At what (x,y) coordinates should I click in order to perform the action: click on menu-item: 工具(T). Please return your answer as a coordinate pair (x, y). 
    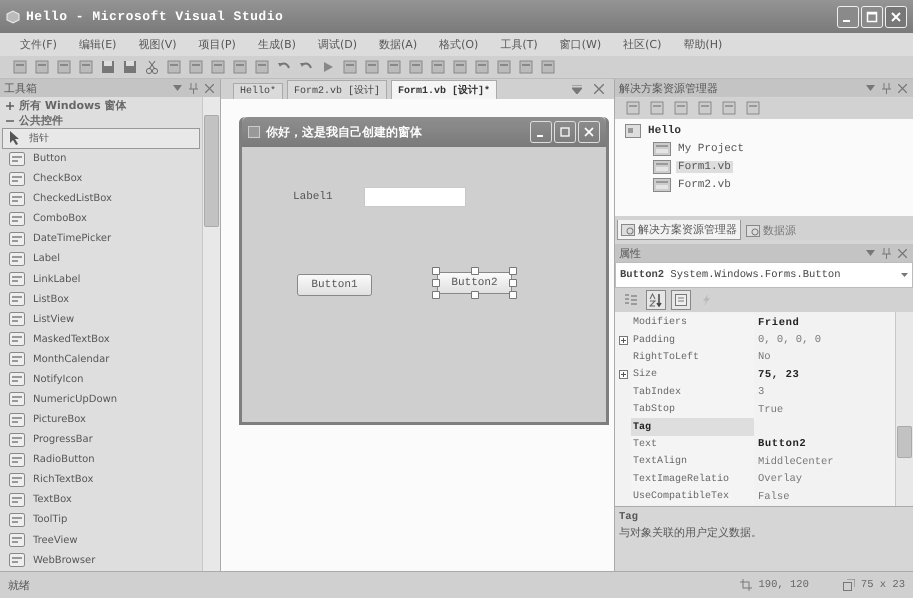
    Looking at the image, I should click on (519, 44).